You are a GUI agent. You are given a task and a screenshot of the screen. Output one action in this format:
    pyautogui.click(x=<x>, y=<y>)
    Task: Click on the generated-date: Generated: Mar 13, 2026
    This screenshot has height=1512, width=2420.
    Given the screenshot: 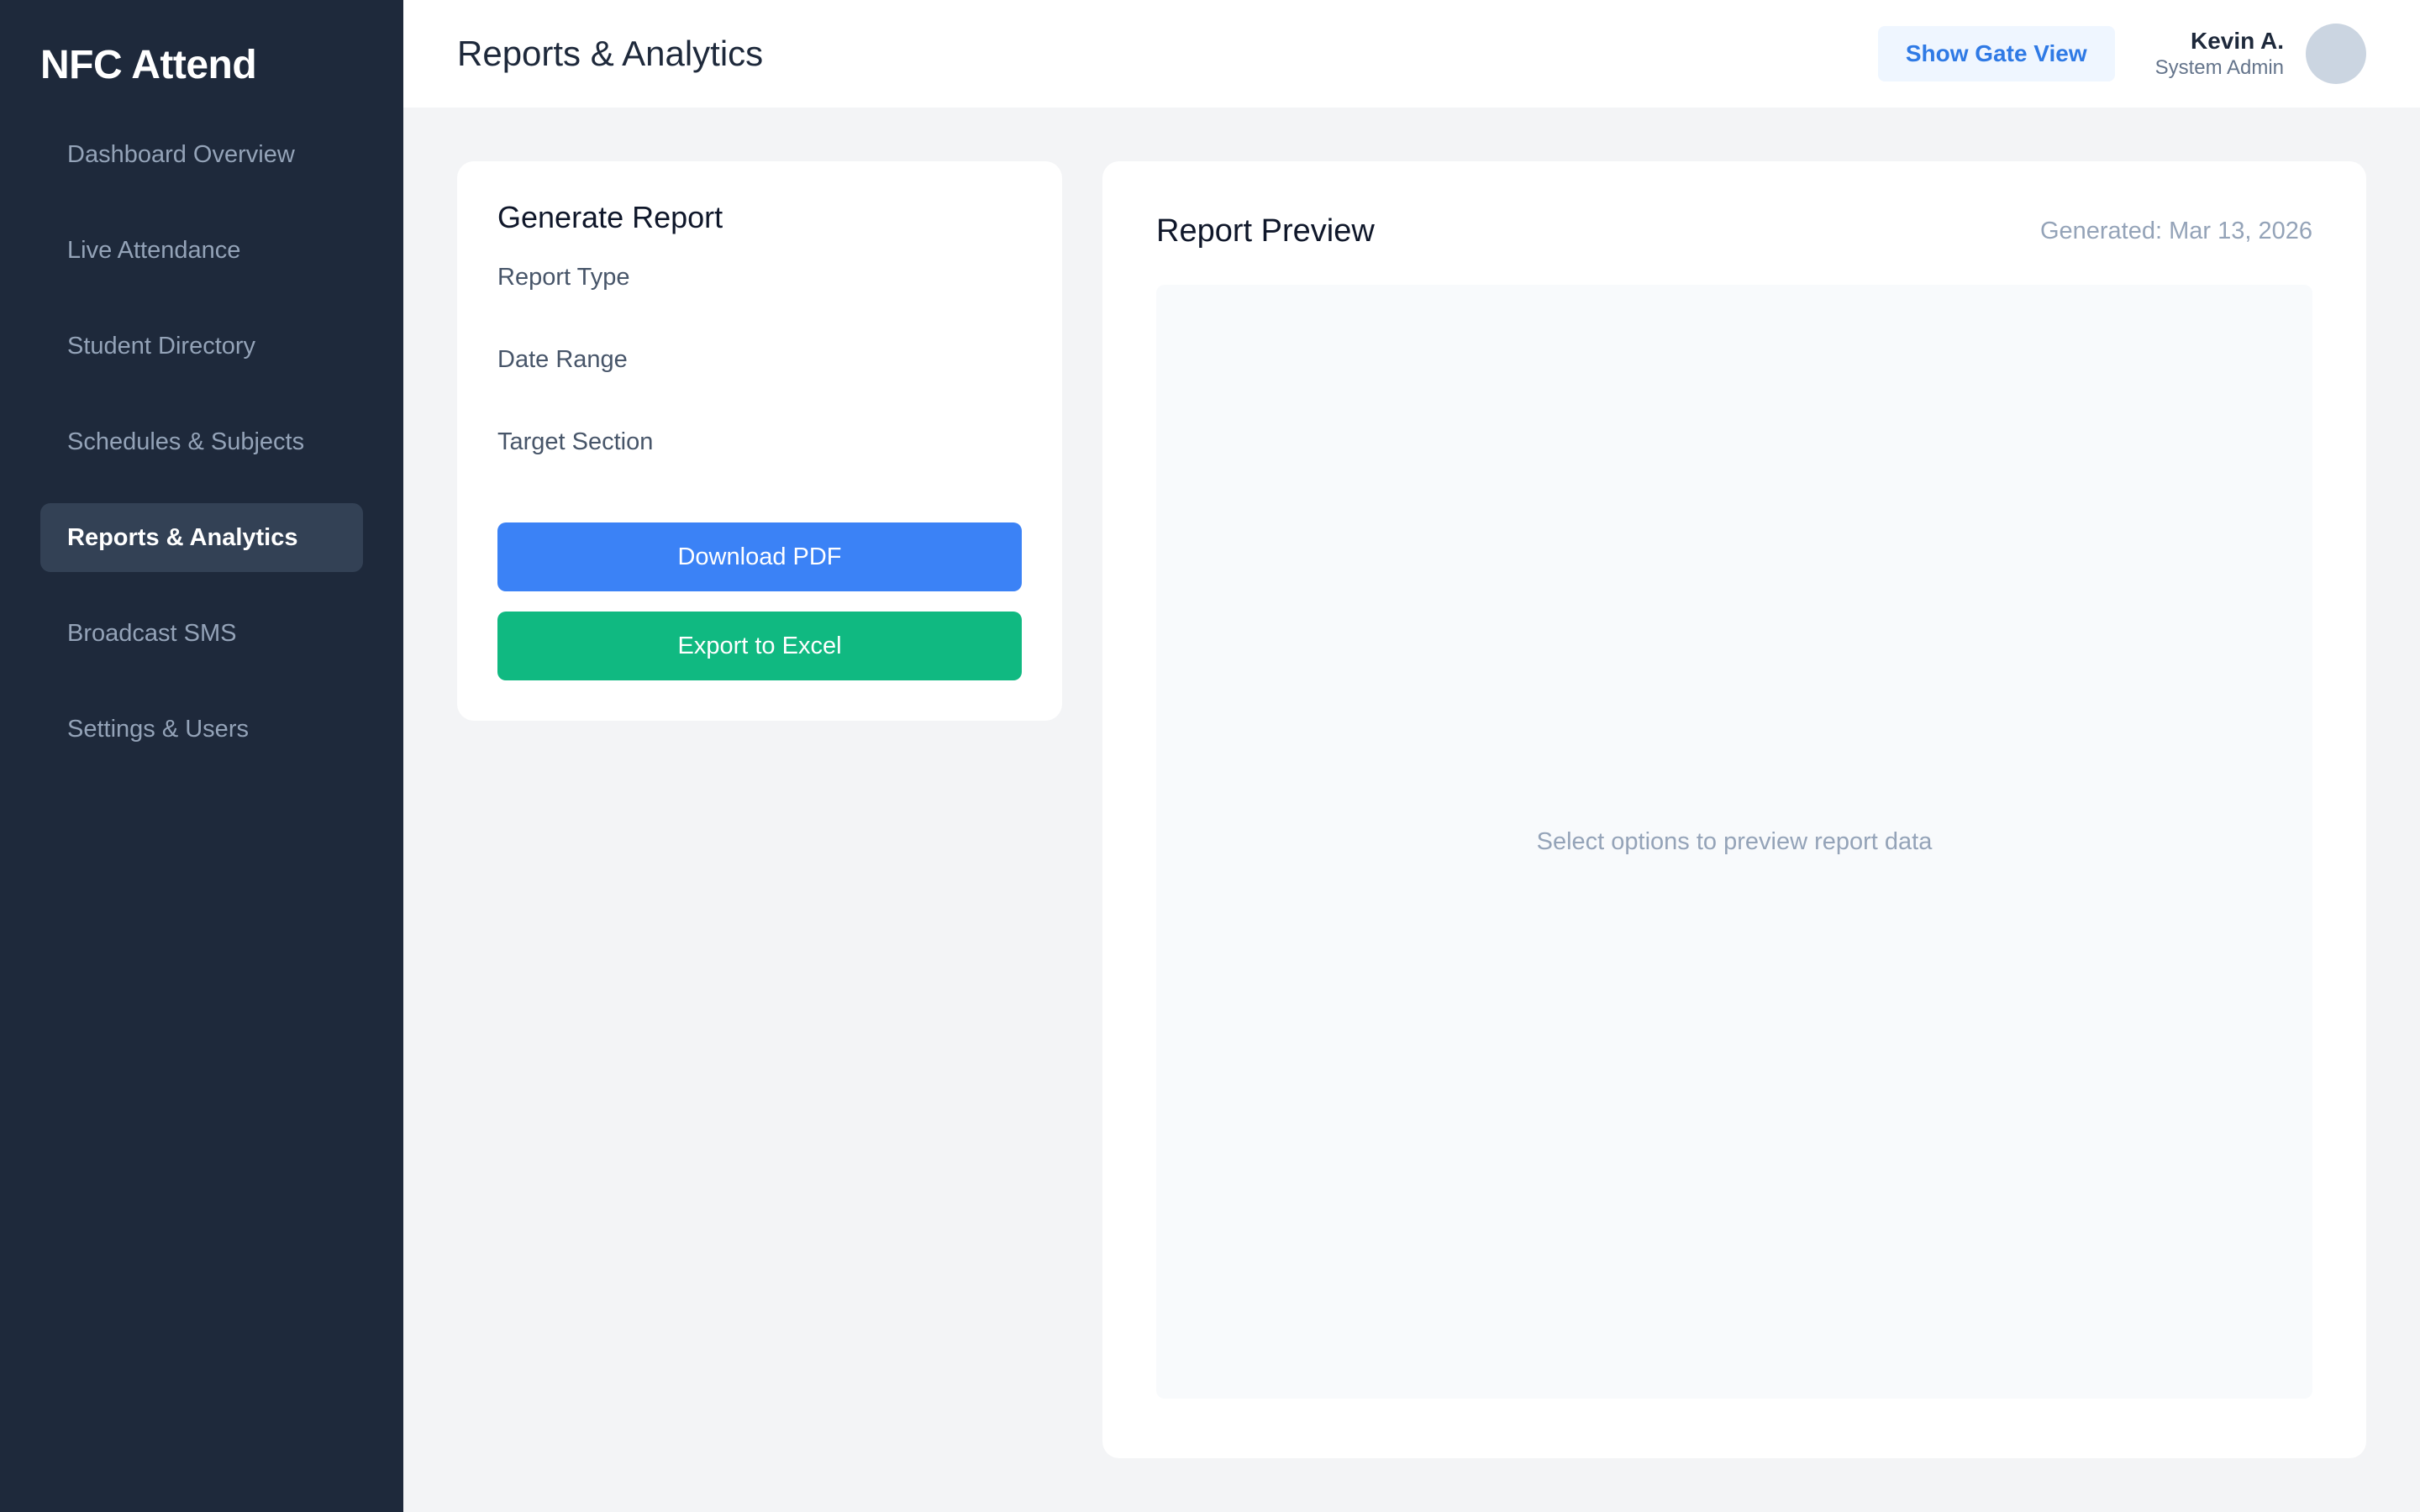 What is the action you would take?
    pyautogui.click(x=2175, y=231)
    